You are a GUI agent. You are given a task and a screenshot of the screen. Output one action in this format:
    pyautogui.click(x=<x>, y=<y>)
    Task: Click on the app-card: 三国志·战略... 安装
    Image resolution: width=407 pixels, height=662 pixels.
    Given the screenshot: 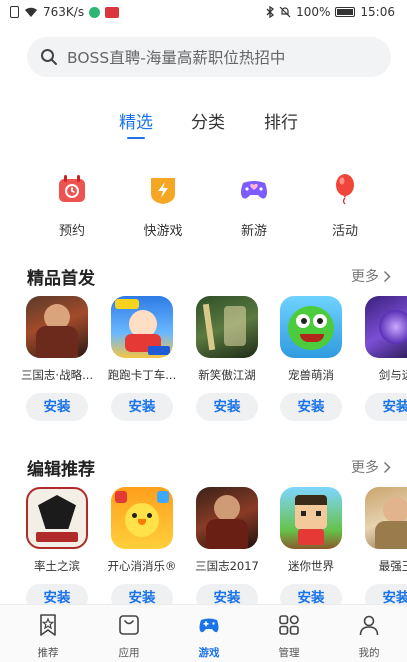 What is the action you would take?
    pyautogui.click(x=57, y=358)
    